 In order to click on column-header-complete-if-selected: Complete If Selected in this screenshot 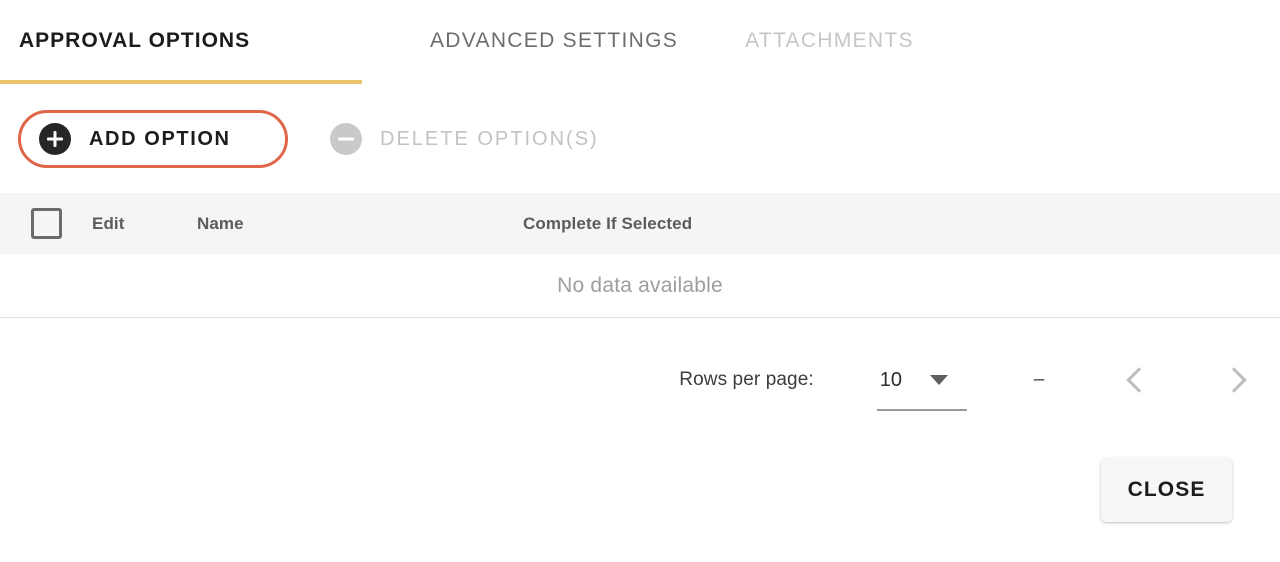, I will do `click(607, 224)`.